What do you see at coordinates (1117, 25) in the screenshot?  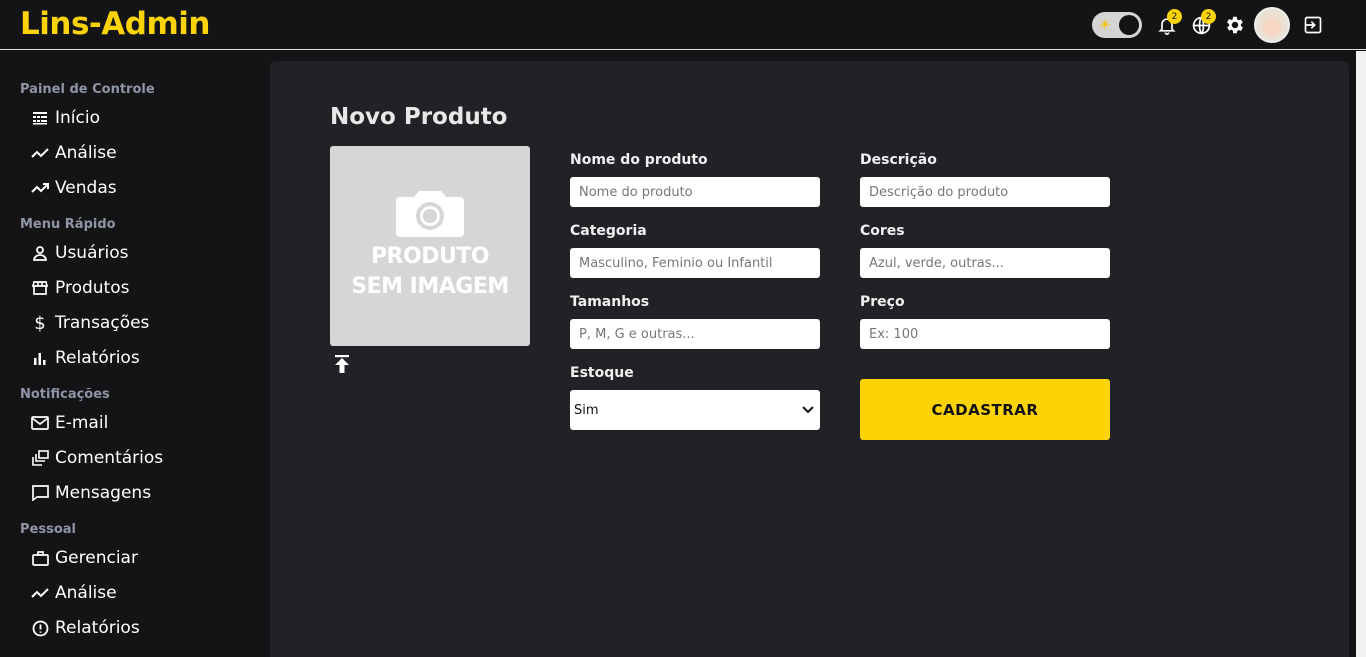 I see `theme-toggle: ☀` at bounding box center [1117, 25].